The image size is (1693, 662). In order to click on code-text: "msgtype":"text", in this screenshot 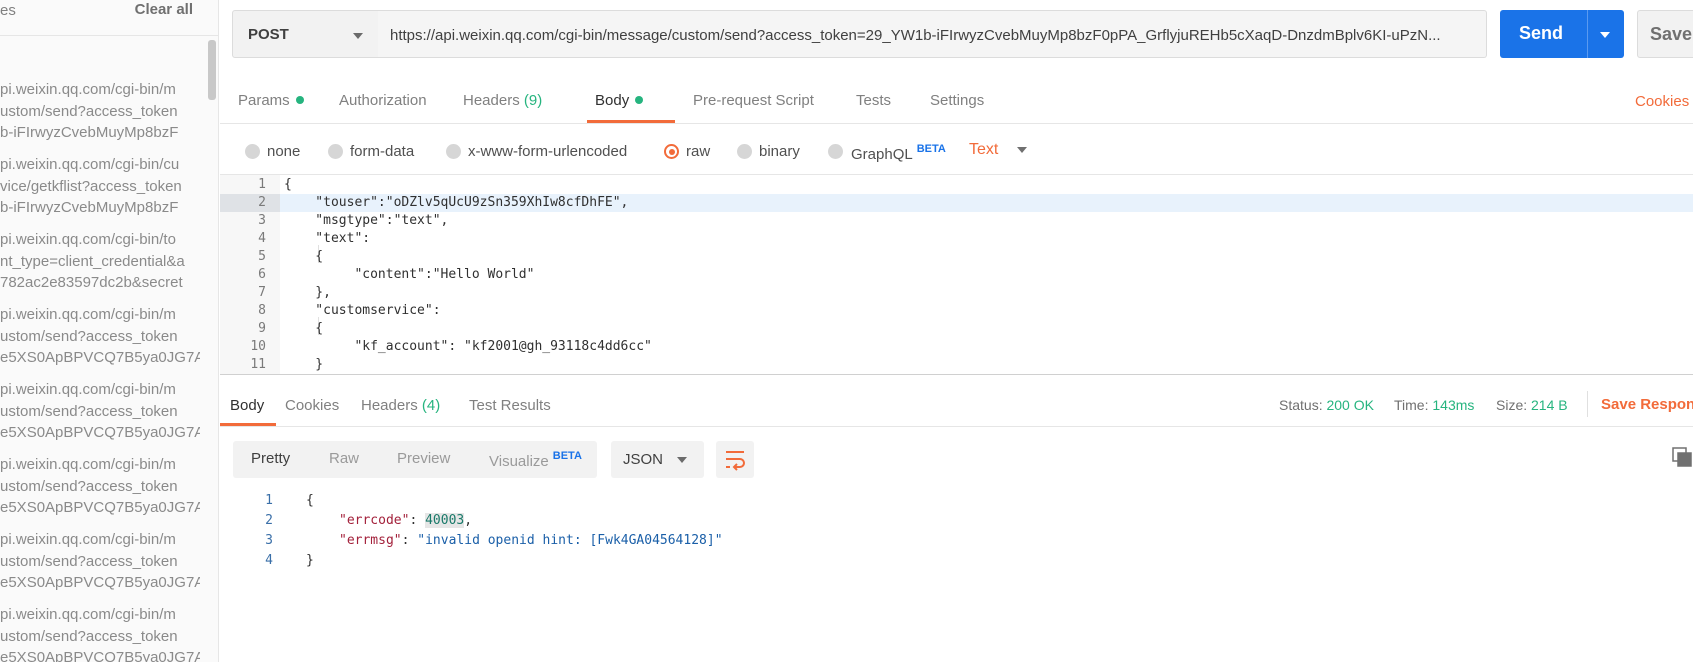, I will do `click(366, 220)`.